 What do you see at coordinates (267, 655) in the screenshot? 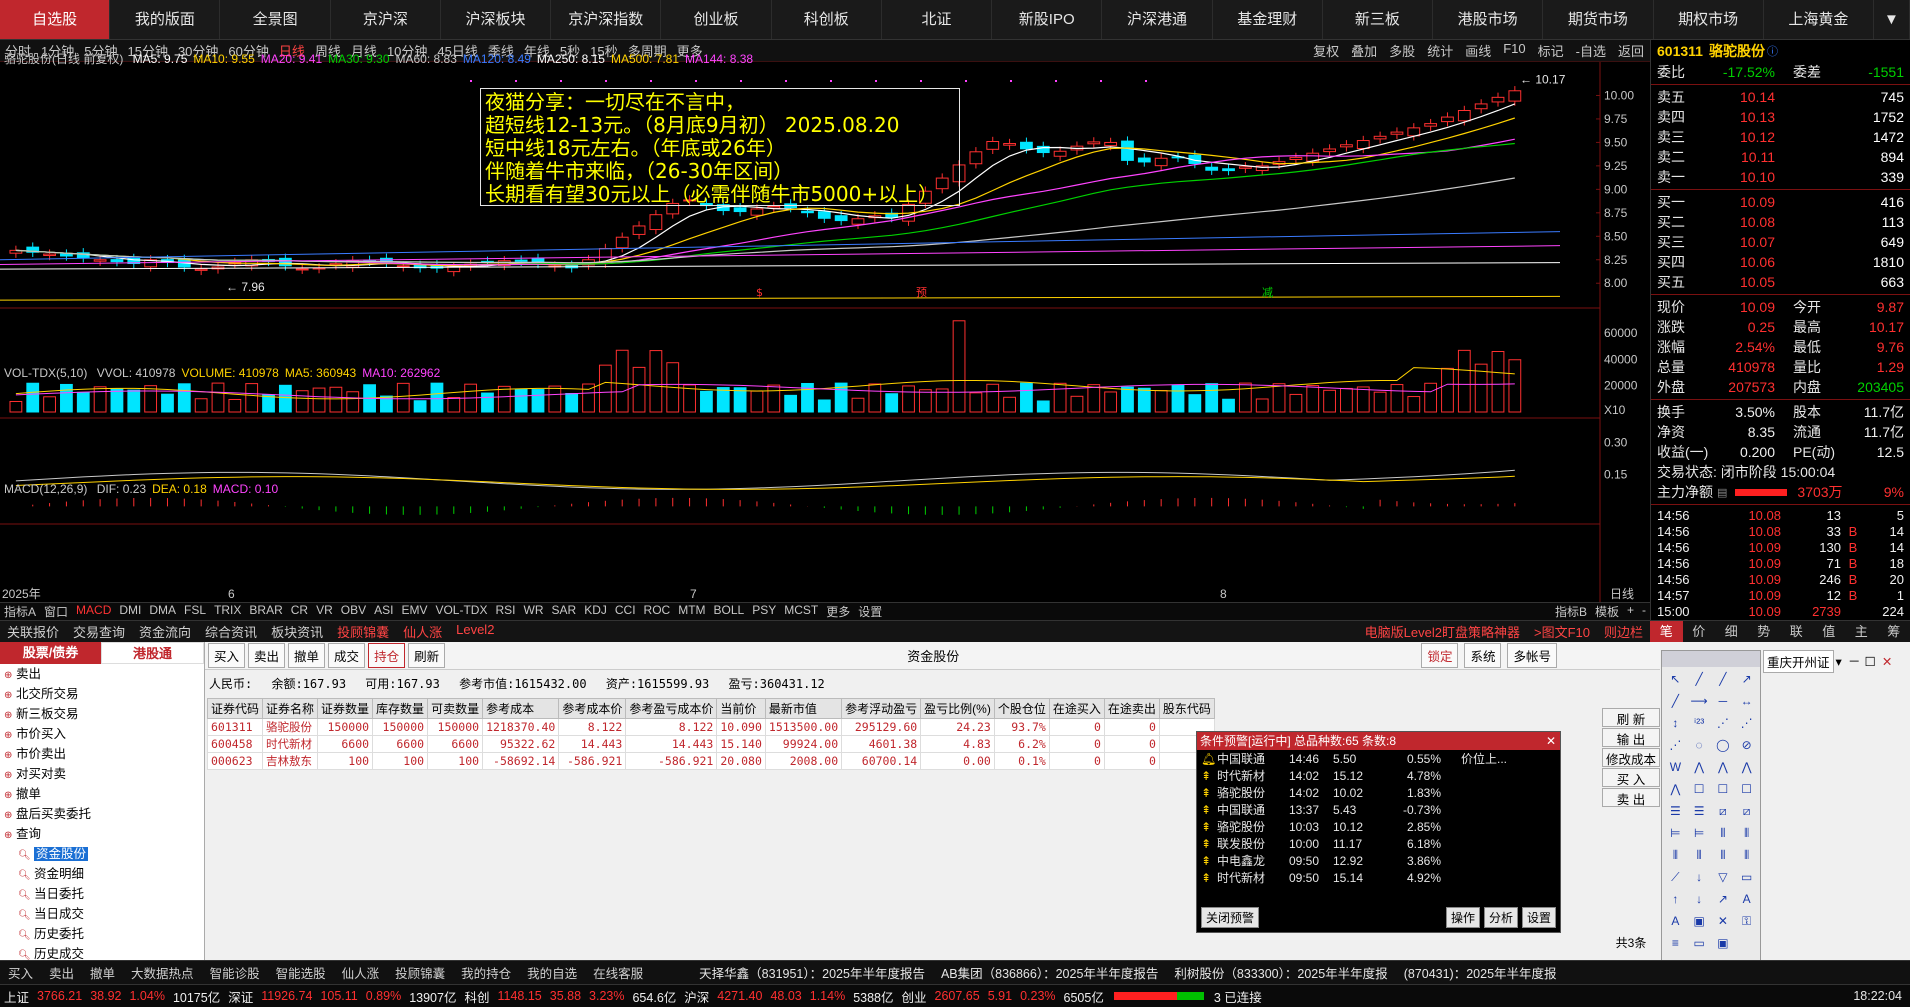
I see `trade-button: 卖出` at bounding box center [267, 655].